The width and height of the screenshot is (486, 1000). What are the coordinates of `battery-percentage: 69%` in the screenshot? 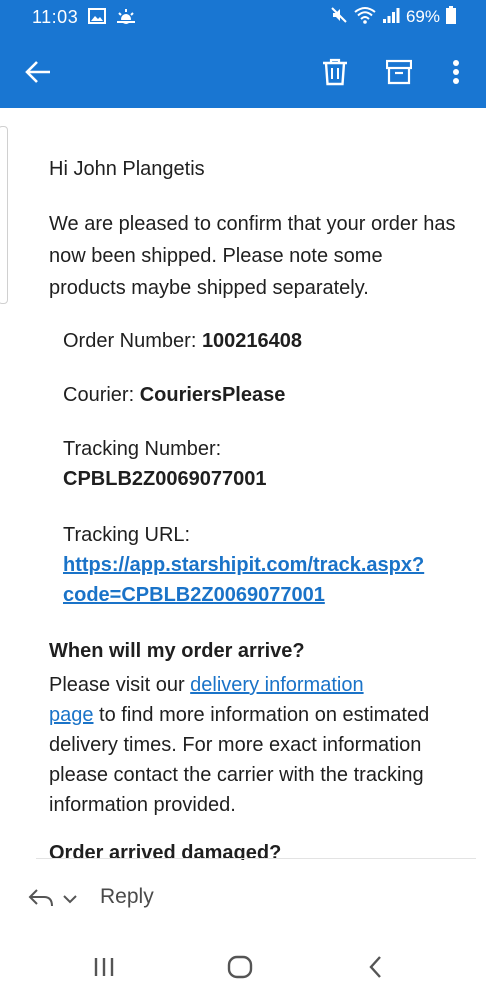 It's located at (422, 16).